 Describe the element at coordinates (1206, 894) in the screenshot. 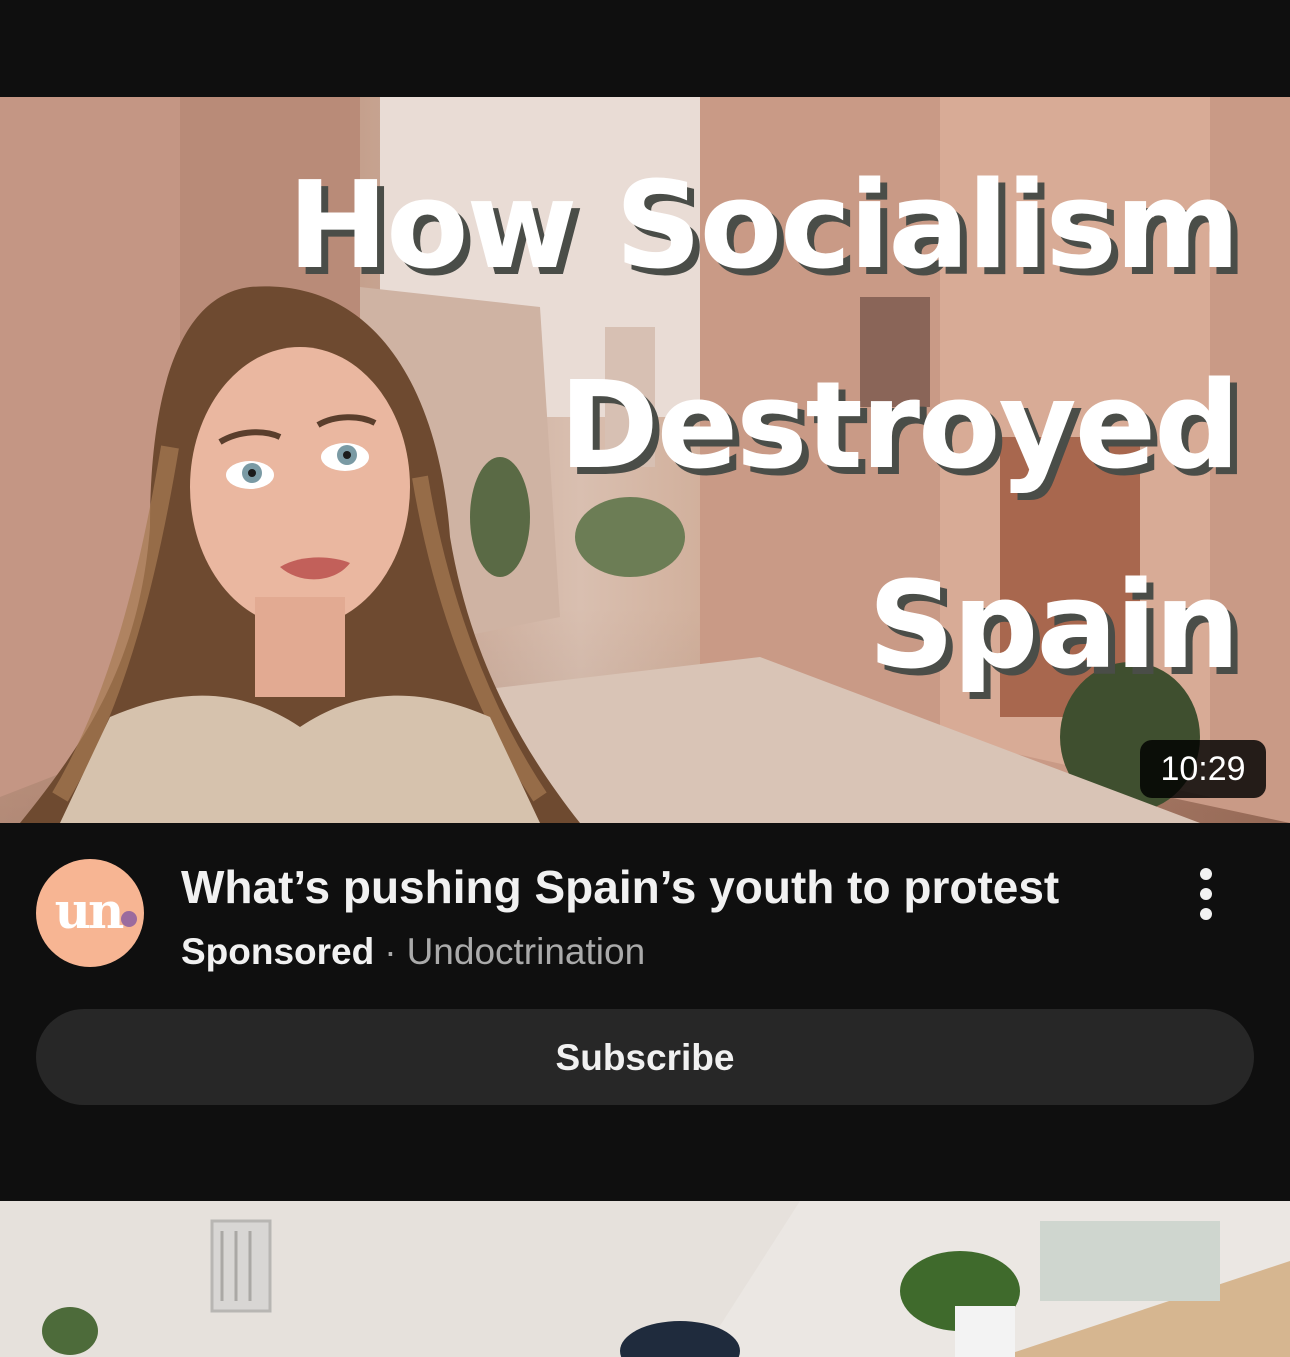

I see `vertical-ellipsis-icon` at that location.